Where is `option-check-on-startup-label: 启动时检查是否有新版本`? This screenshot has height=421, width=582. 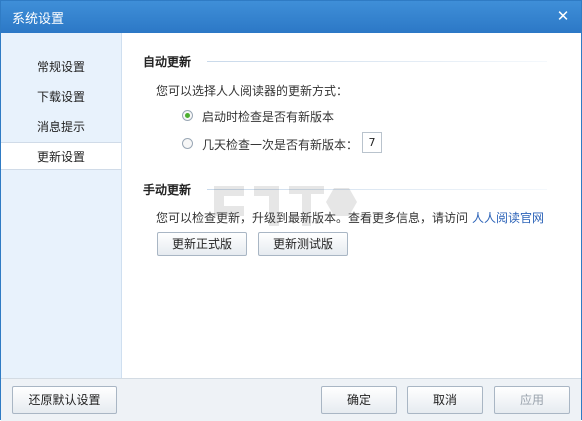 option-check-on-startup-label: 启动时检查是否有新版本 is located at coordinates (268, 116).